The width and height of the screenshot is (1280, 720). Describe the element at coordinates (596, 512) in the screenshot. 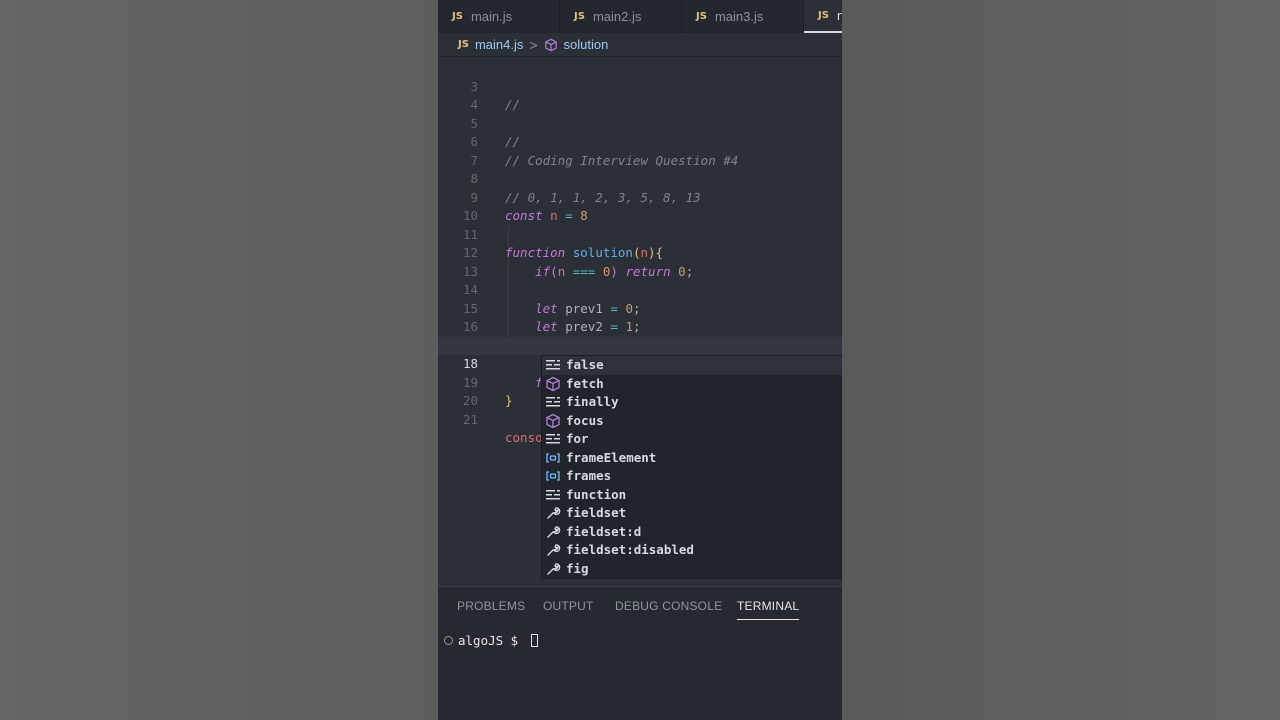

I see `suggestion-label: fieldset` at that location.